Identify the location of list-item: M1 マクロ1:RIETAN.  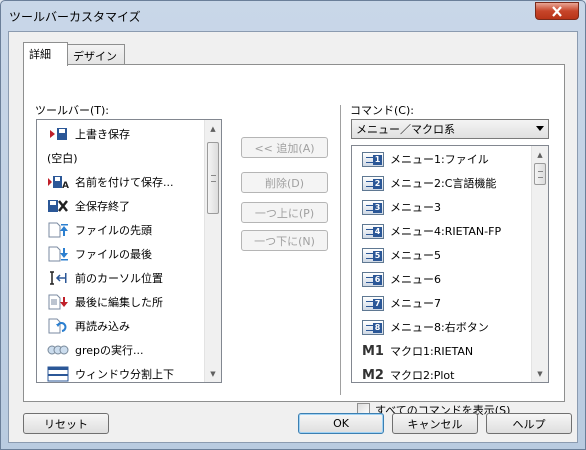
(417, 351).